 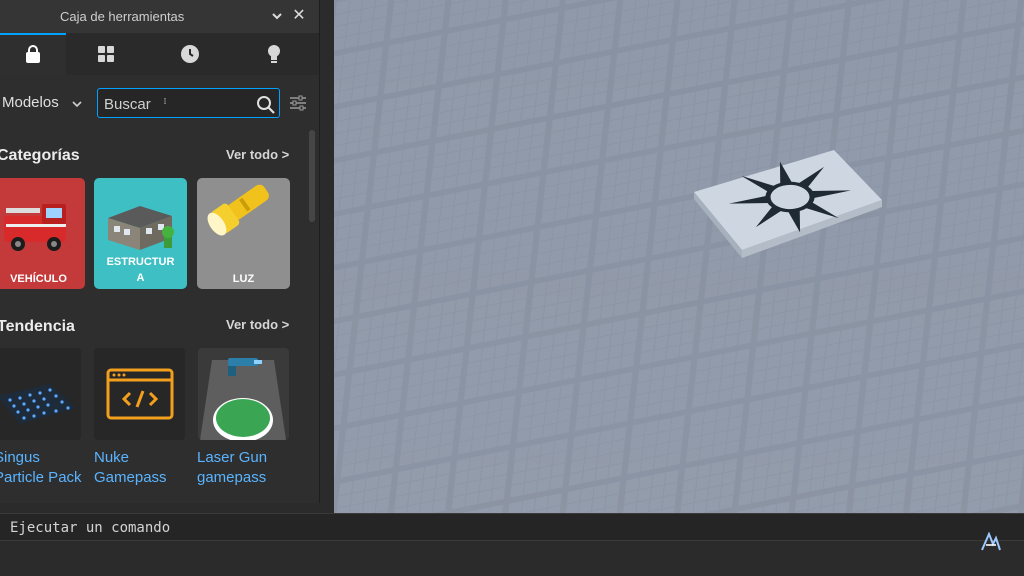 What do you see at coordinates (37, 326) in the screenshot?
I see `trending-heading: Tendencia` at bounding box center [37, 326].